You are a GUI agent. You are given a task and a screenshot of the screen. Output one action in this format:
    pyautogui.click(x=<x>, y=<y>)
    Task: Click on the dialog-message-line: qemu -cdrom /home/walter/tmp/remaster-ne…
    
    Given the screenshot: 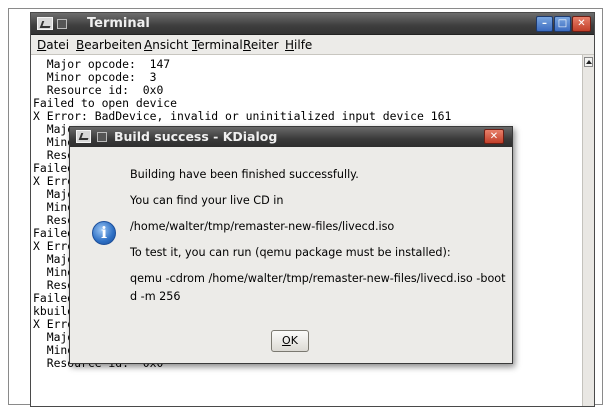 What is the action you would take?
    pyautogui.click(x=318, y=278)
    